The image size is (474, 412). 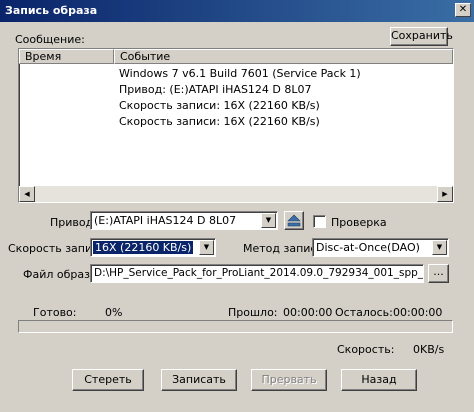 What do you see at coordinates (368, 247) in the screenshot?
I see `method-value: Disc-at-Once(DAO)` at bounding box center [368, 247].